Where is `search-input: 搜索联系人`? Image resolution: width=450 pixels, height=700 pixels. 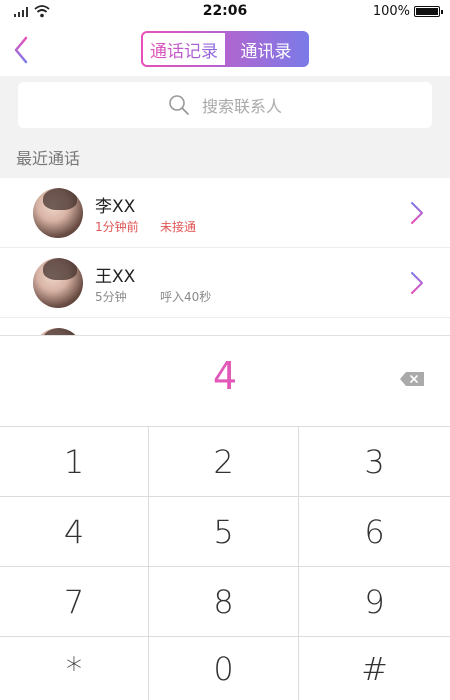
search-input: 搜索联系人 is located at coordinates (225, 105).